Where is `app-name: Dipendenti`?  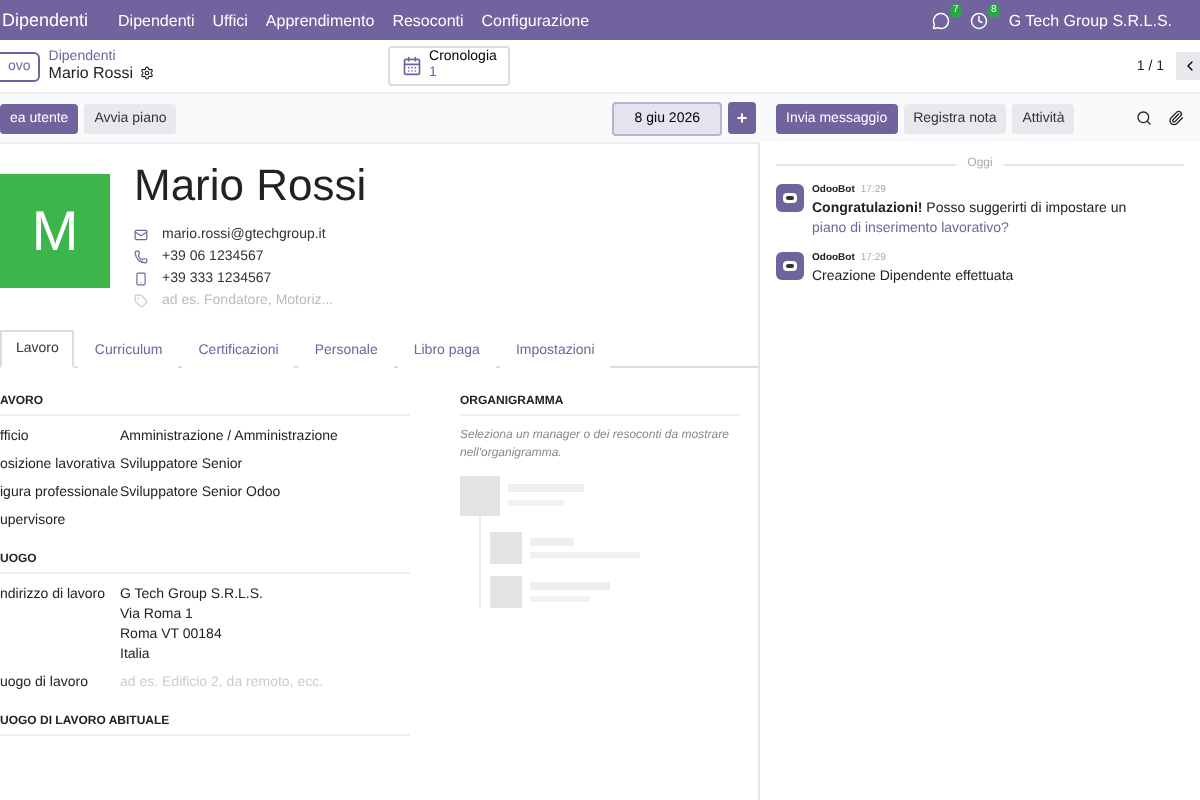
app-name: Dipendenti is located at coordinates (45, 20).